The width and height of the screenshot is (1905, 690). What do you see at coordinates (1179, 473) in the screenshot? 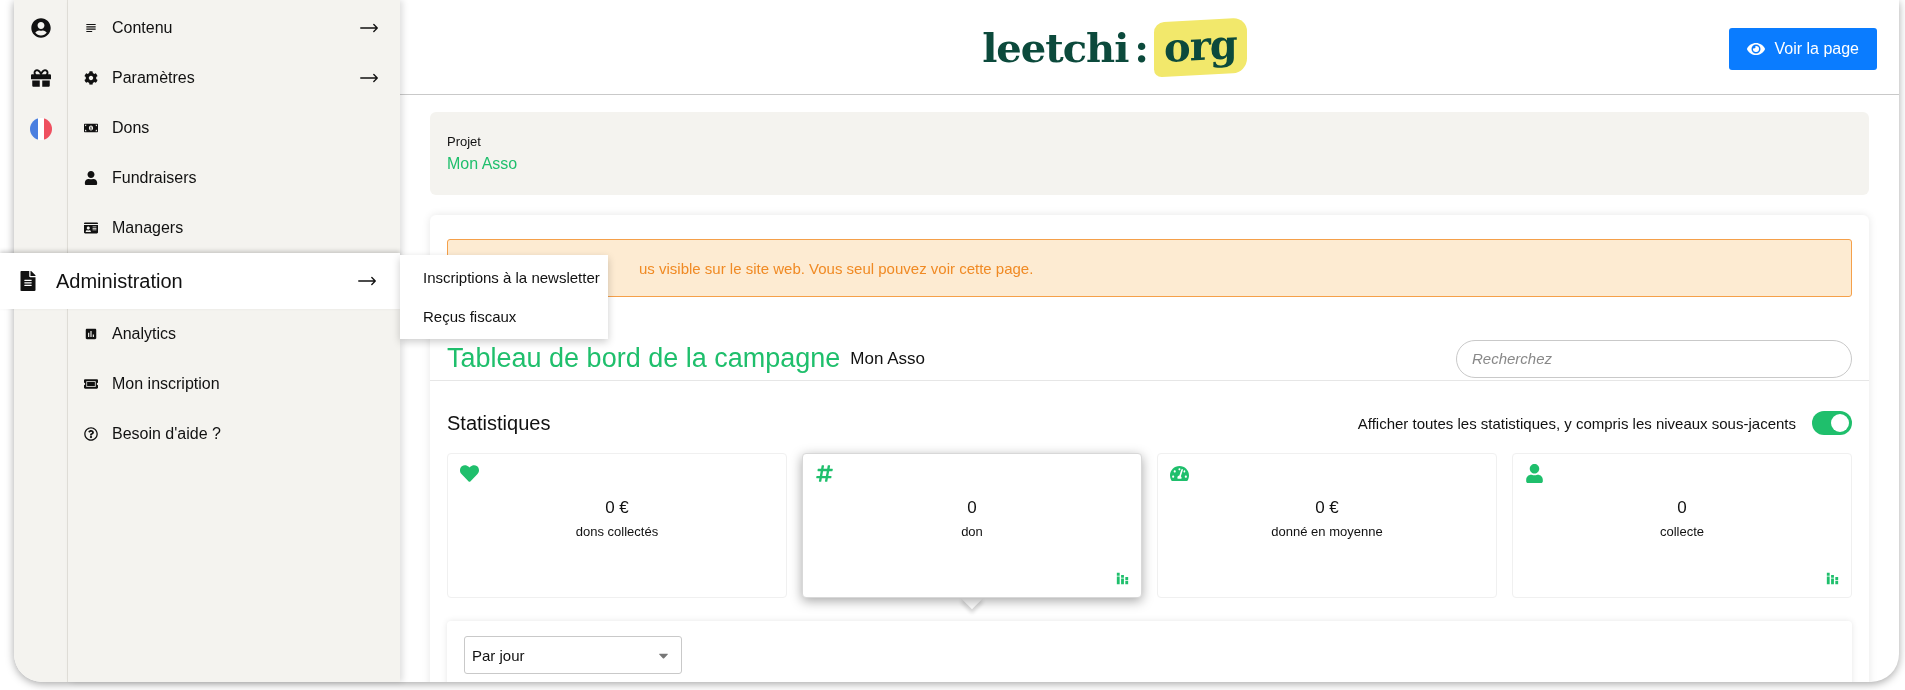
I see `gauge-icon` at bounding box center [1179, 473].